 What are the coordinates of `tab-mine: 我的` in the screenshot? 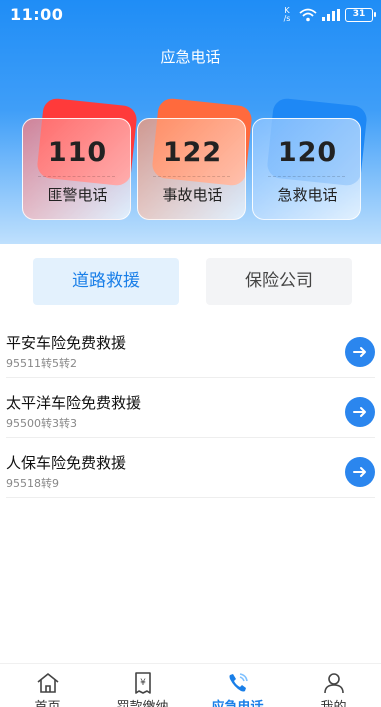 It's located at (333, 685).